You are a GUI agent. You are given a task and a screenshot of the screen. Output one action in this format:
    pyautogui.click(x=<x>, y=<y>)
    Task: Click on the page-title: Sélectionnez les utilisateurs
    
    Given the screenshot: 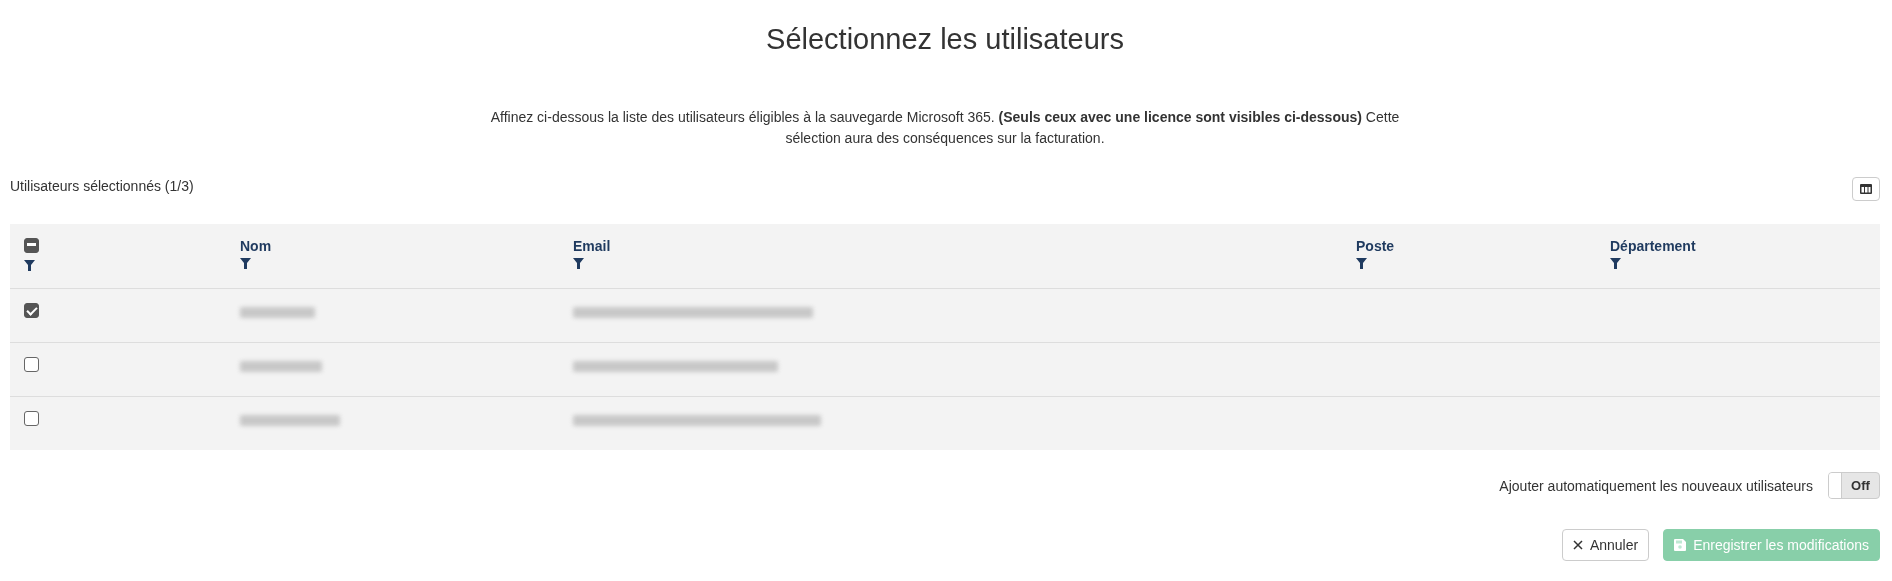 What is the action you would take?
    pyautogui.click(x=945, y=39)
    